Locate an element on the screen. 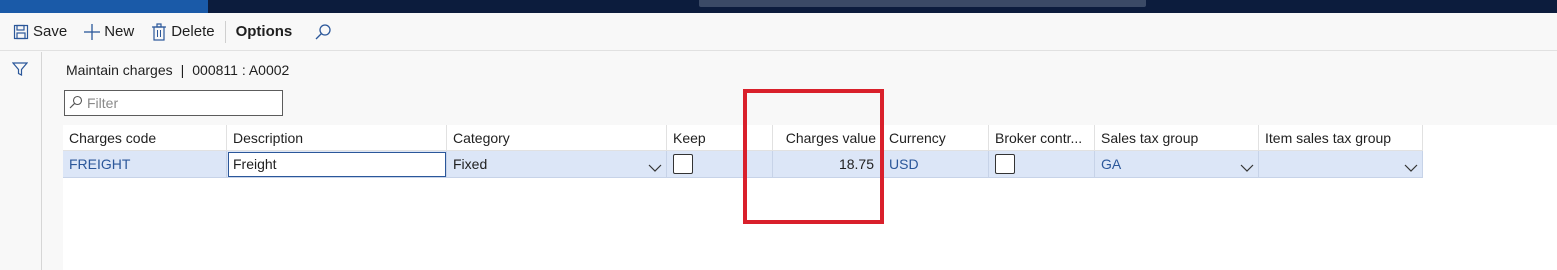 The image size is (1557, 270). new-button: New is located at coordinates (108, 32).